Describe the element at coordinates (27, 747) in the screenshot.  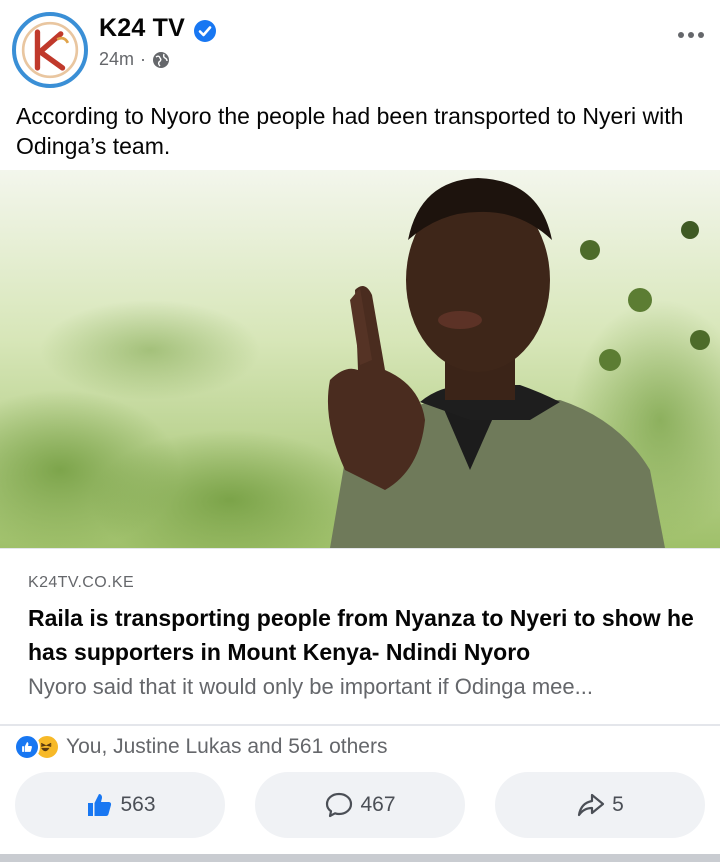
I see `like-icon` at that location.